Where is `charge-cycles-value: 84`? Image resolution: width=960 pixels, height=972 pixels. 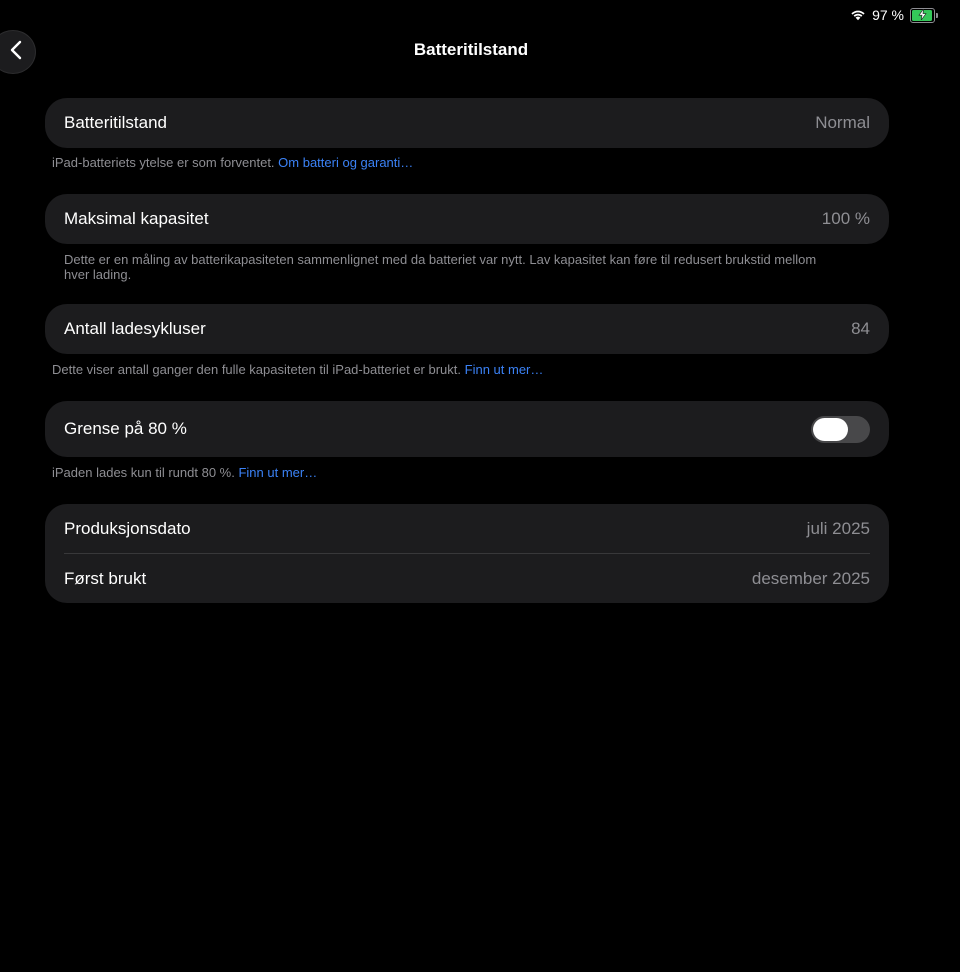 charge-cycles-value: 84 is located at coordinates (860, 328).